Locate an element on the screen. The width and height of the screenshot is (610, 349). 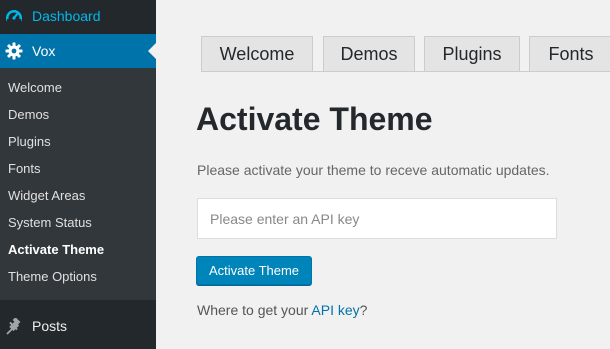
tab-demos: Demos is located at coordinates (369, 54).